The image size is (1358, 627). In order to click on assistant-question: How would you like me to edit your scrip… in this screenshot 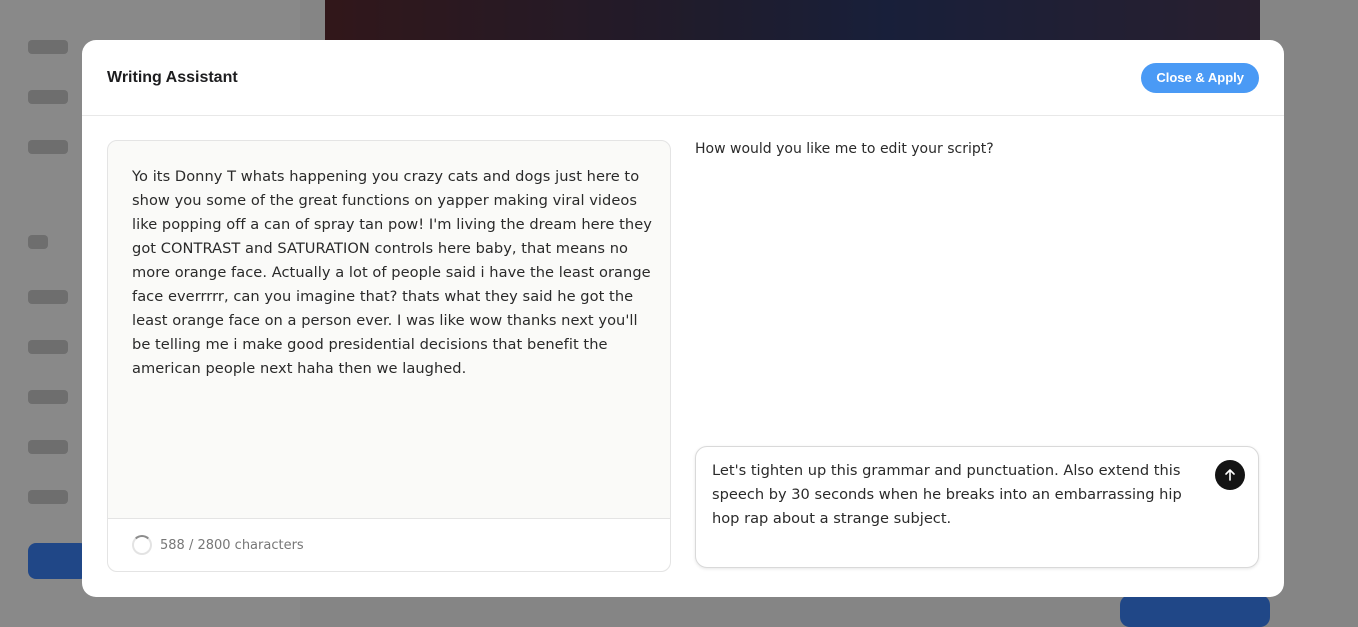, I will do `click(844, 149)`.